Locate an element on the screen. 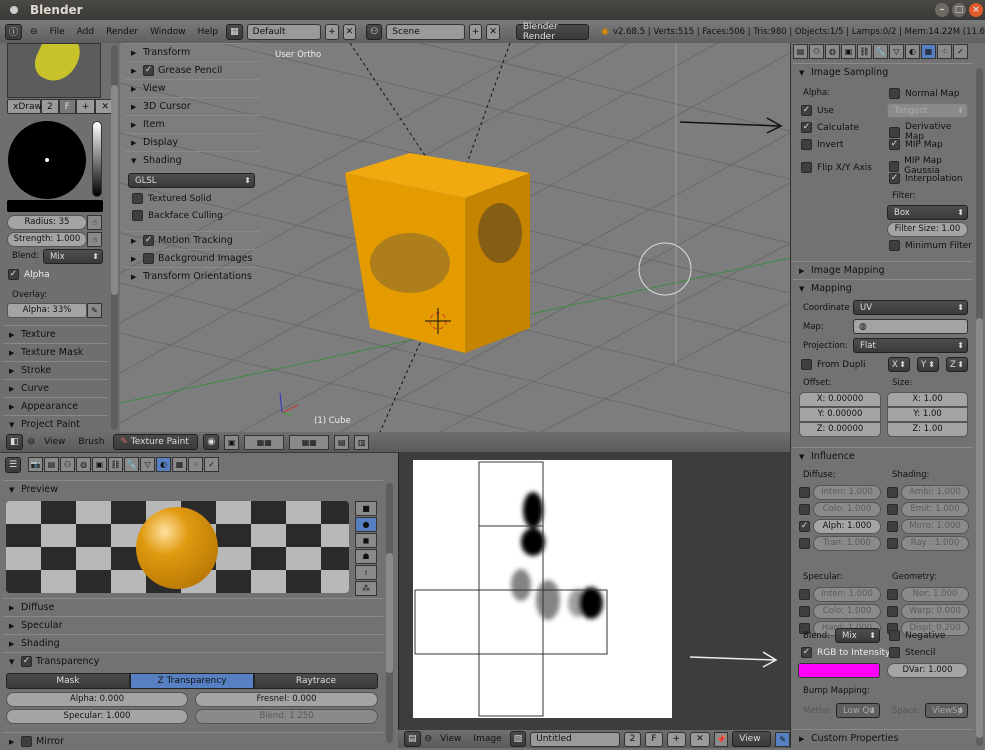  interpolation-toggle: ✓ Interpolation is located at coordinates (926, 178).